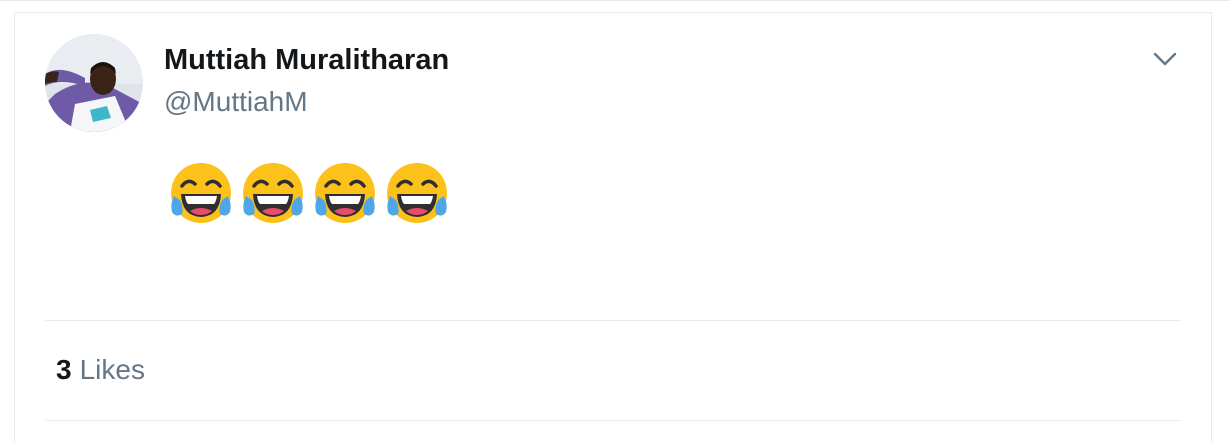  I want to click on likes-number: 3, so click(64, 369).